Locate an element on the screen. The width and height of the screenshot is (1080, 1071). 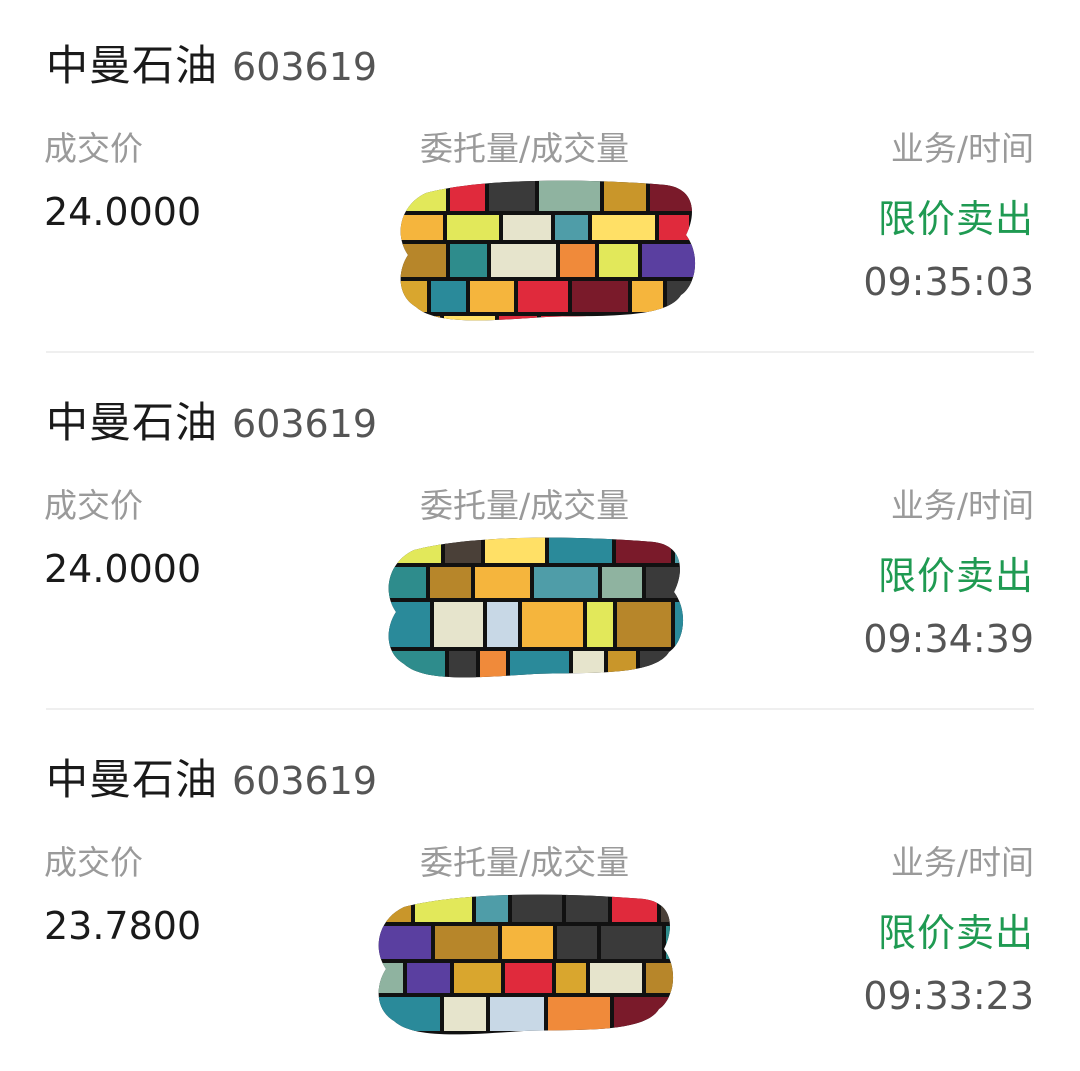
trade-time: 09:34:39 is located at coordinates (948, 639).